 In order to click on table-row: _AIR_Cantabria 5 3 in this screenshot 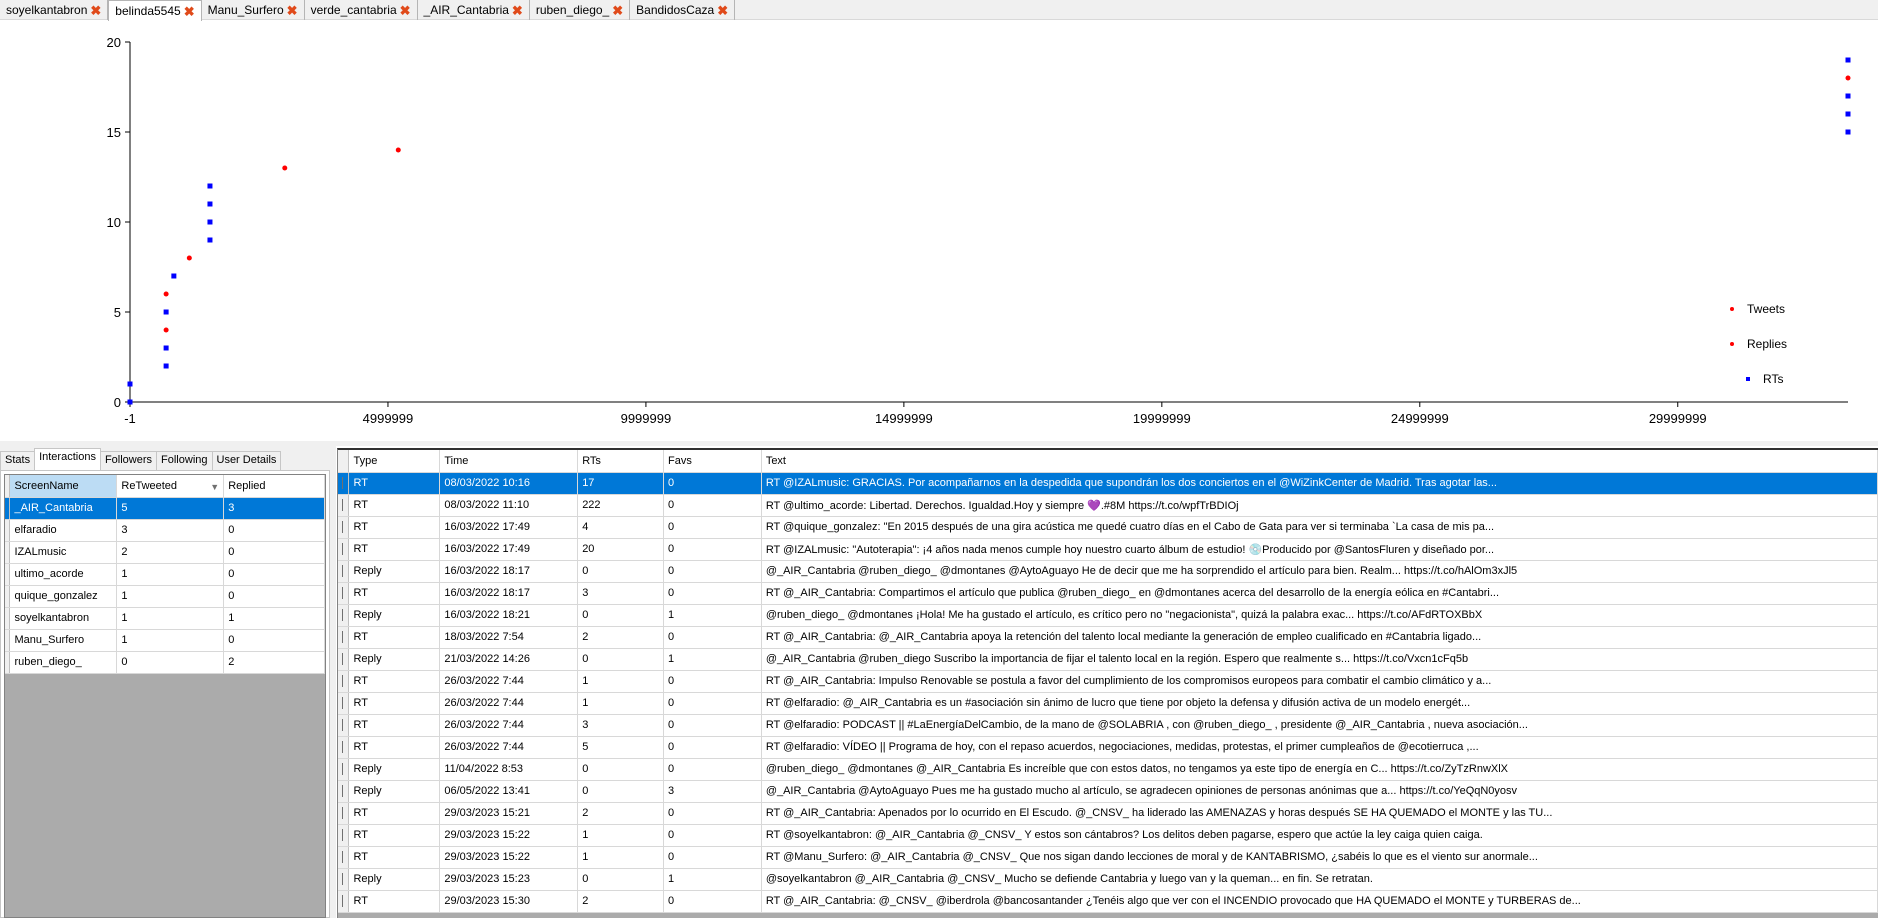, I will do `click(165, 508)`.